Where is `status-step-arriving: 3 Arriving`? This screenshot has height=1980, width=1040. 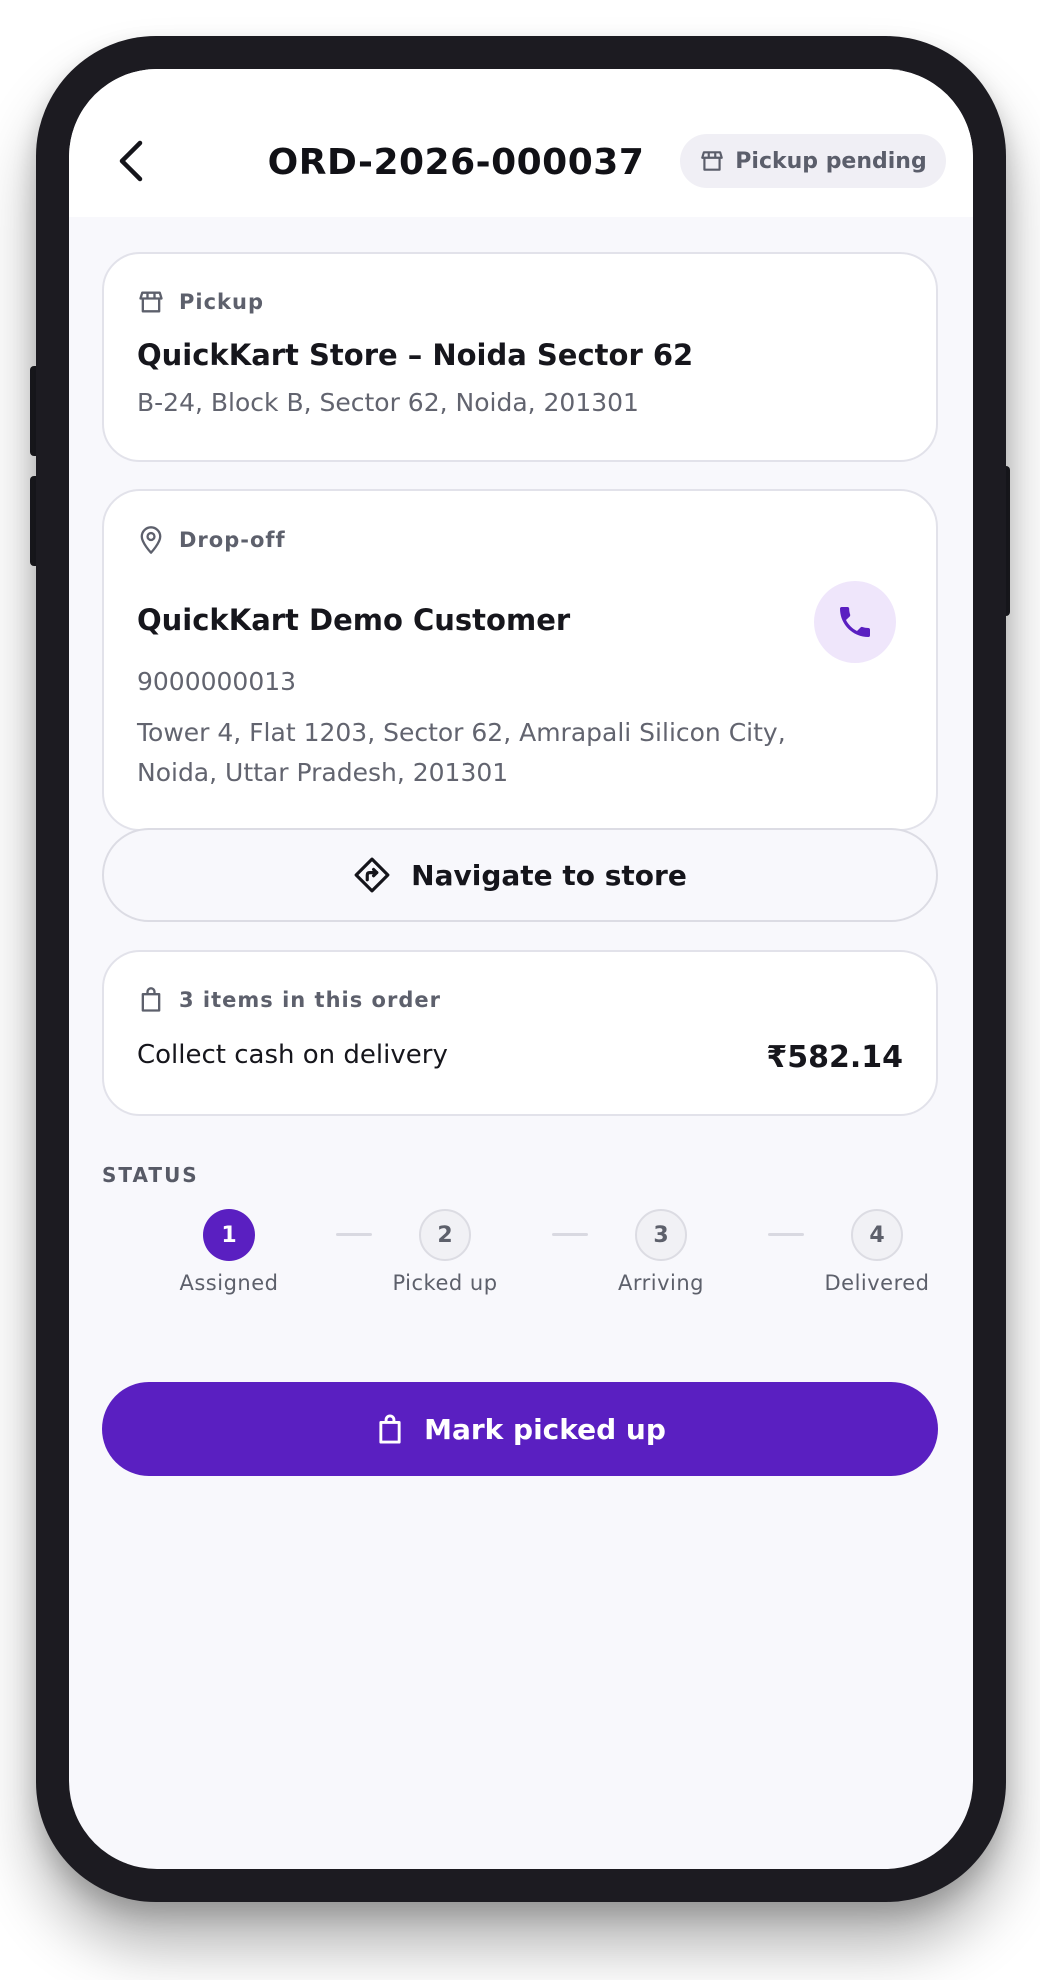
status-step-arriving: 3 Arriving is located at coordinates (661, 1252).